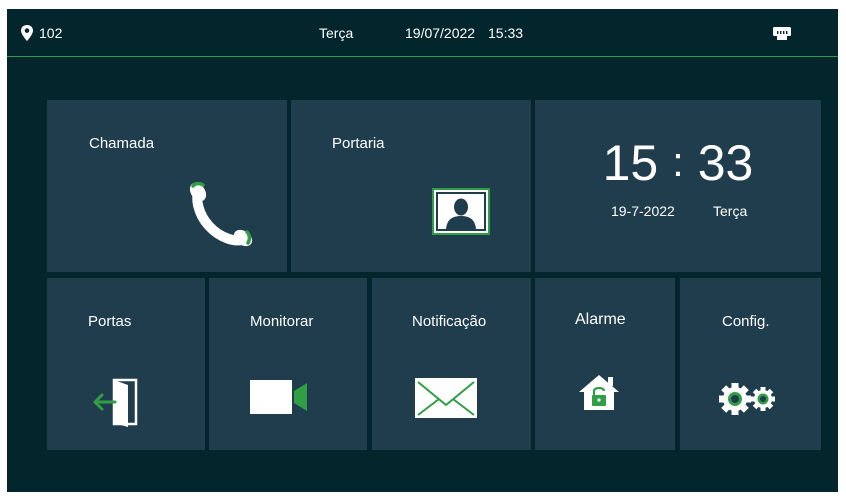 The width and height of the screenshot is (846, 498). What do you see at coordinates (605, 364) in the screenshot?
I see `tile-alarm: Alarme` at bounding box center [605, 364].